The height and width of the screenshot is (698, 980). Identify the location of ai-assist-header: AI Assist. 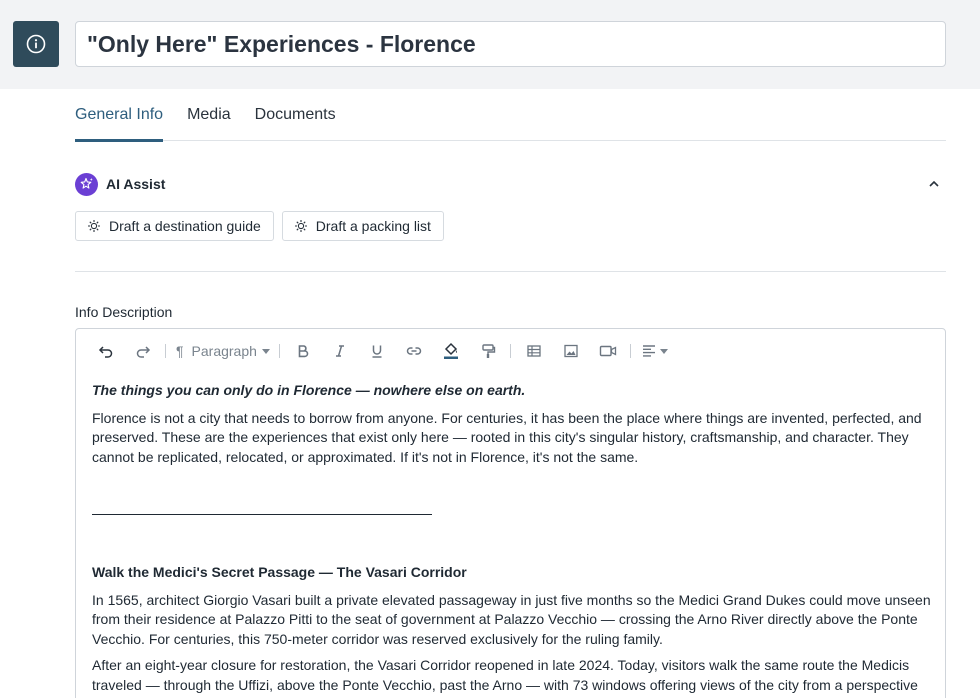
(510, 184).